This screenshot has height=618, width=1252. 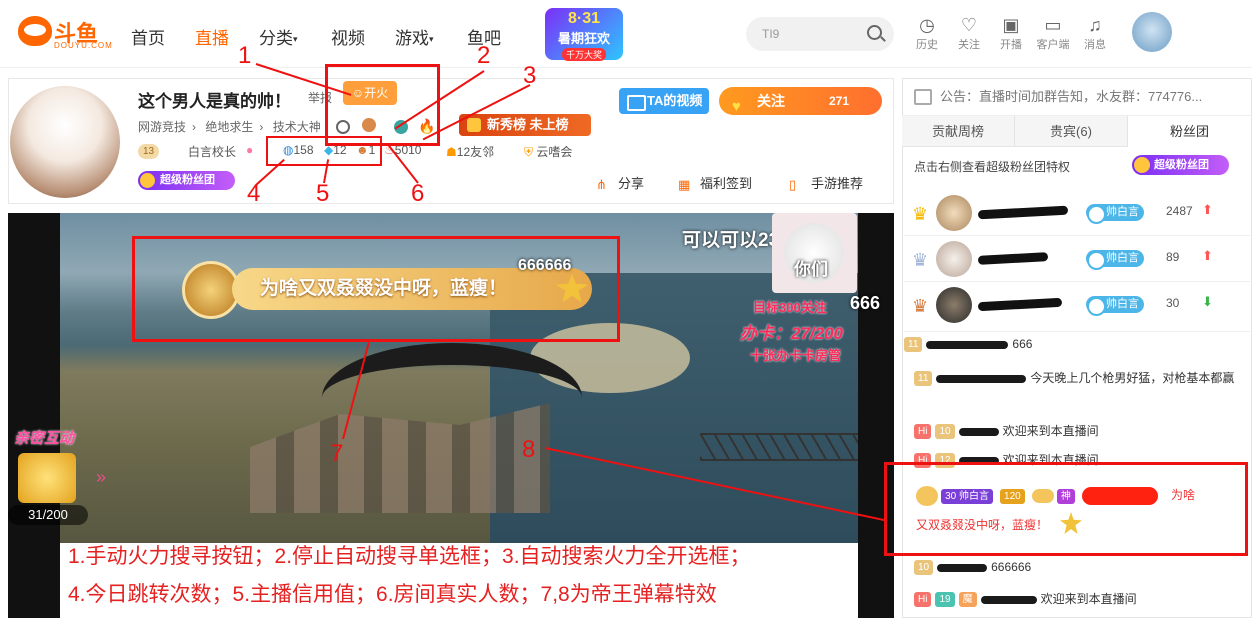 What do you see at coordinates (865, 303) in the screenshot?
I see `danmaku-3: 666` at bounding box center [865, 303].